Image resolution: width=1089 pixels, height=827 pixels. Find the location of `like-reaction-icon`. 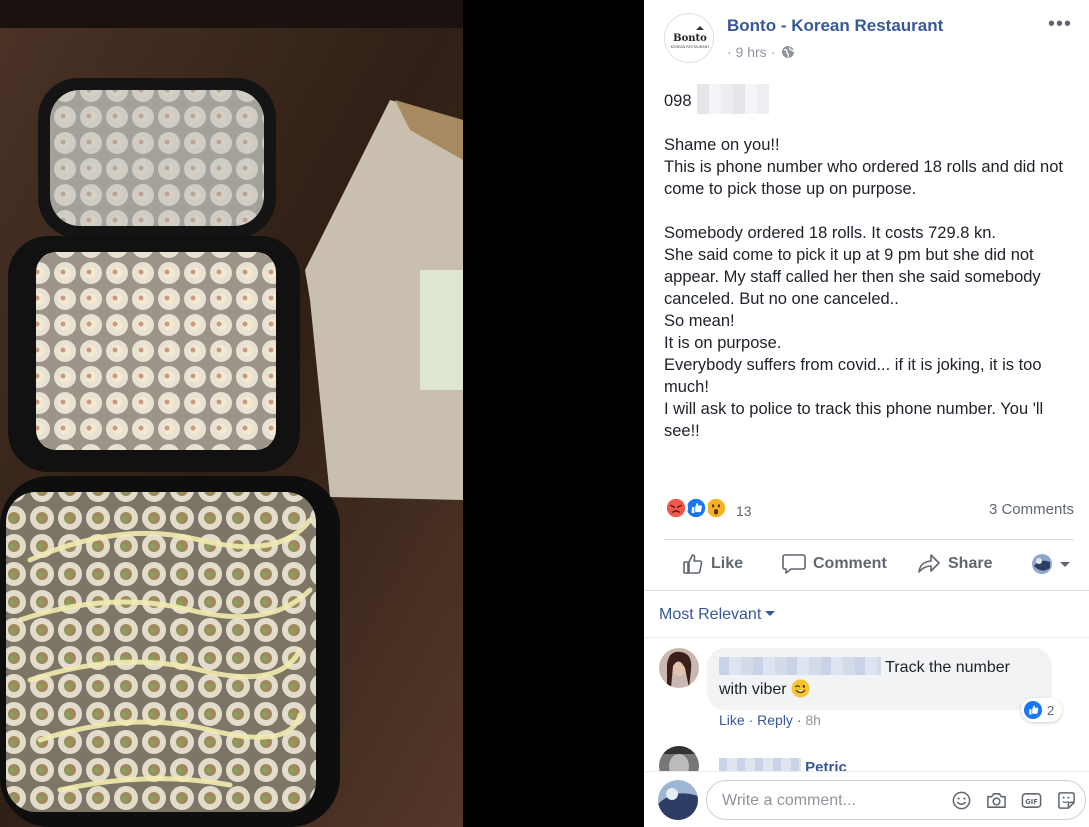

like-reaction-icon is located at coordinates (1033, 710).